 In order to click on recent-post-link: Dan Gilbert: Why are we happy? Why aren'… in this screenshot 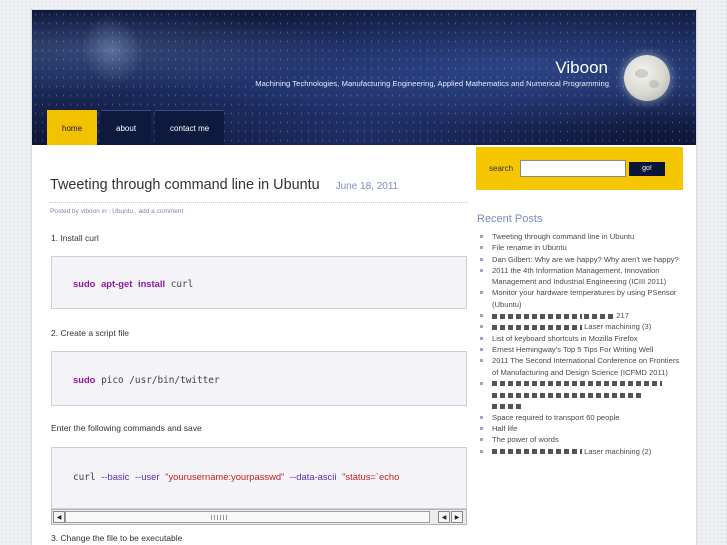, I will do `click(582, 259)`.